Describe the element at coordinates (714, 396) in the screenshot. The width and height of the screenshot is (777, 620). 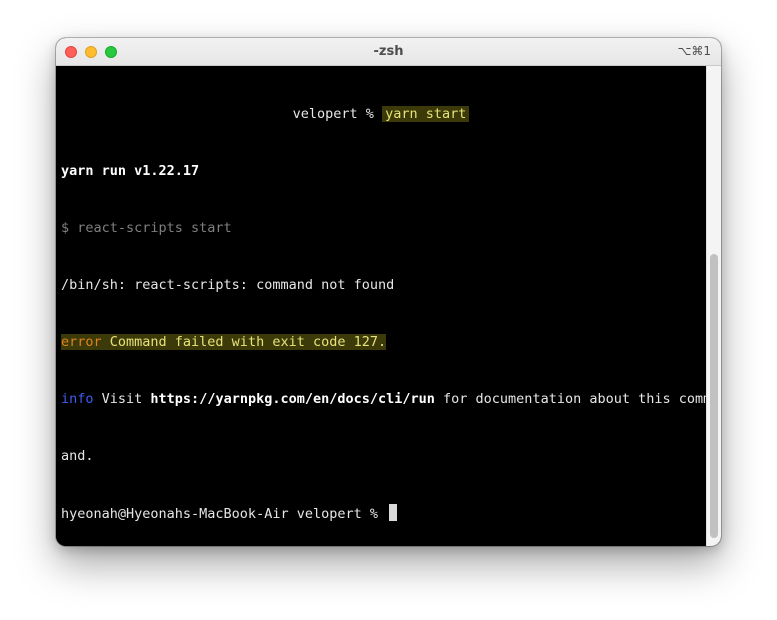
I see `scrollbar-thumb` at that location.